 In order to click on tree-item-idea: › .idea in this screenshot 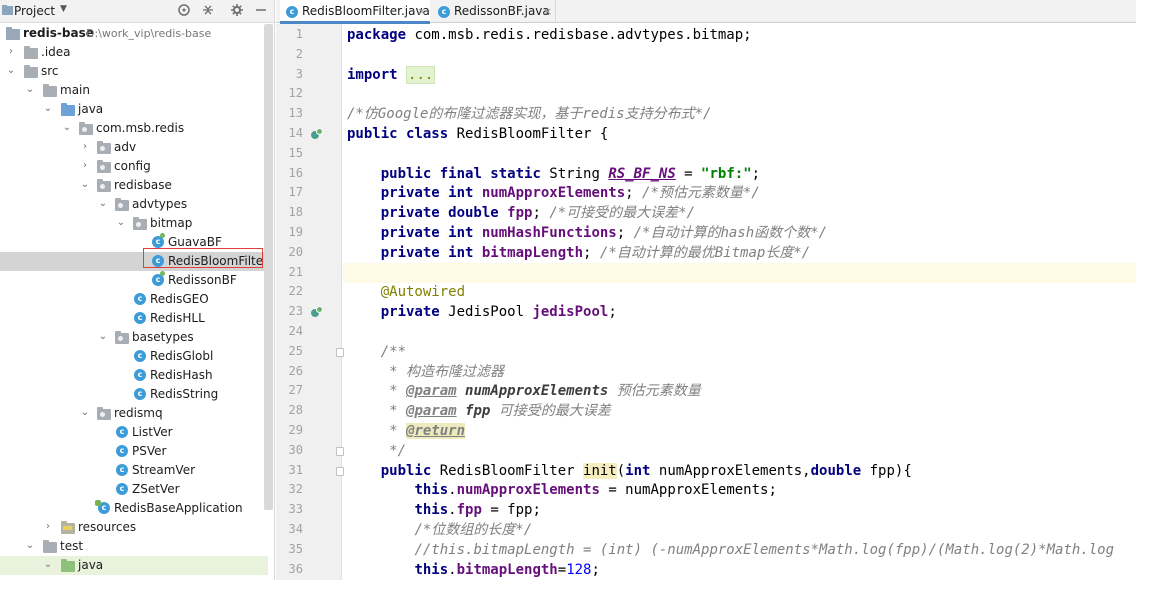, I will do `click(134, 52)`.